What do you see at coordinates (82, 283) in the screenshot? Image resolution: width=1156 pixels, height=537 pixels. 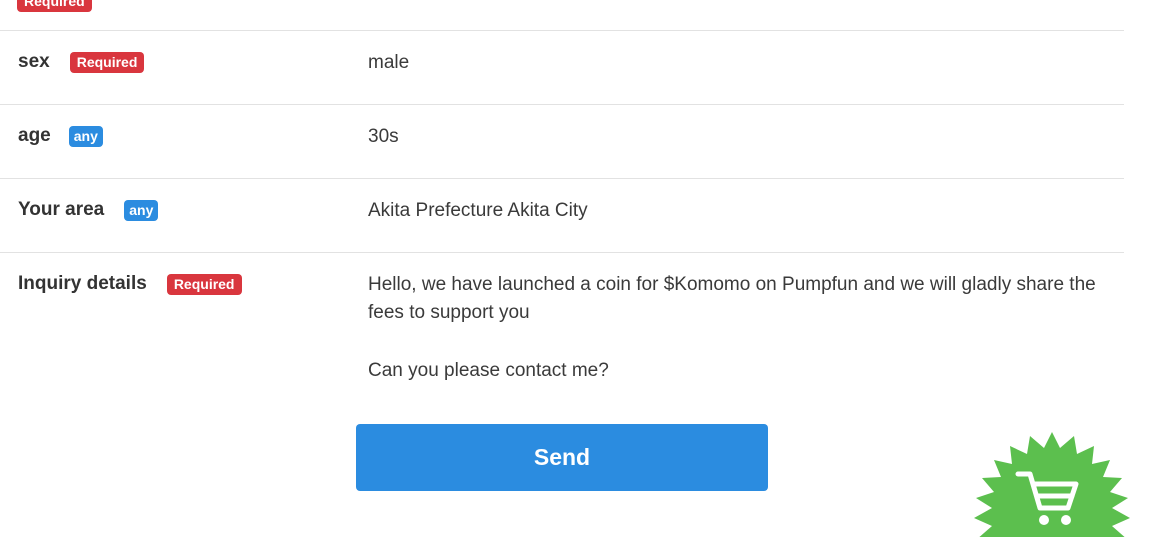 I see `label-text: Inquiry details` at bounding box center [82, 283].